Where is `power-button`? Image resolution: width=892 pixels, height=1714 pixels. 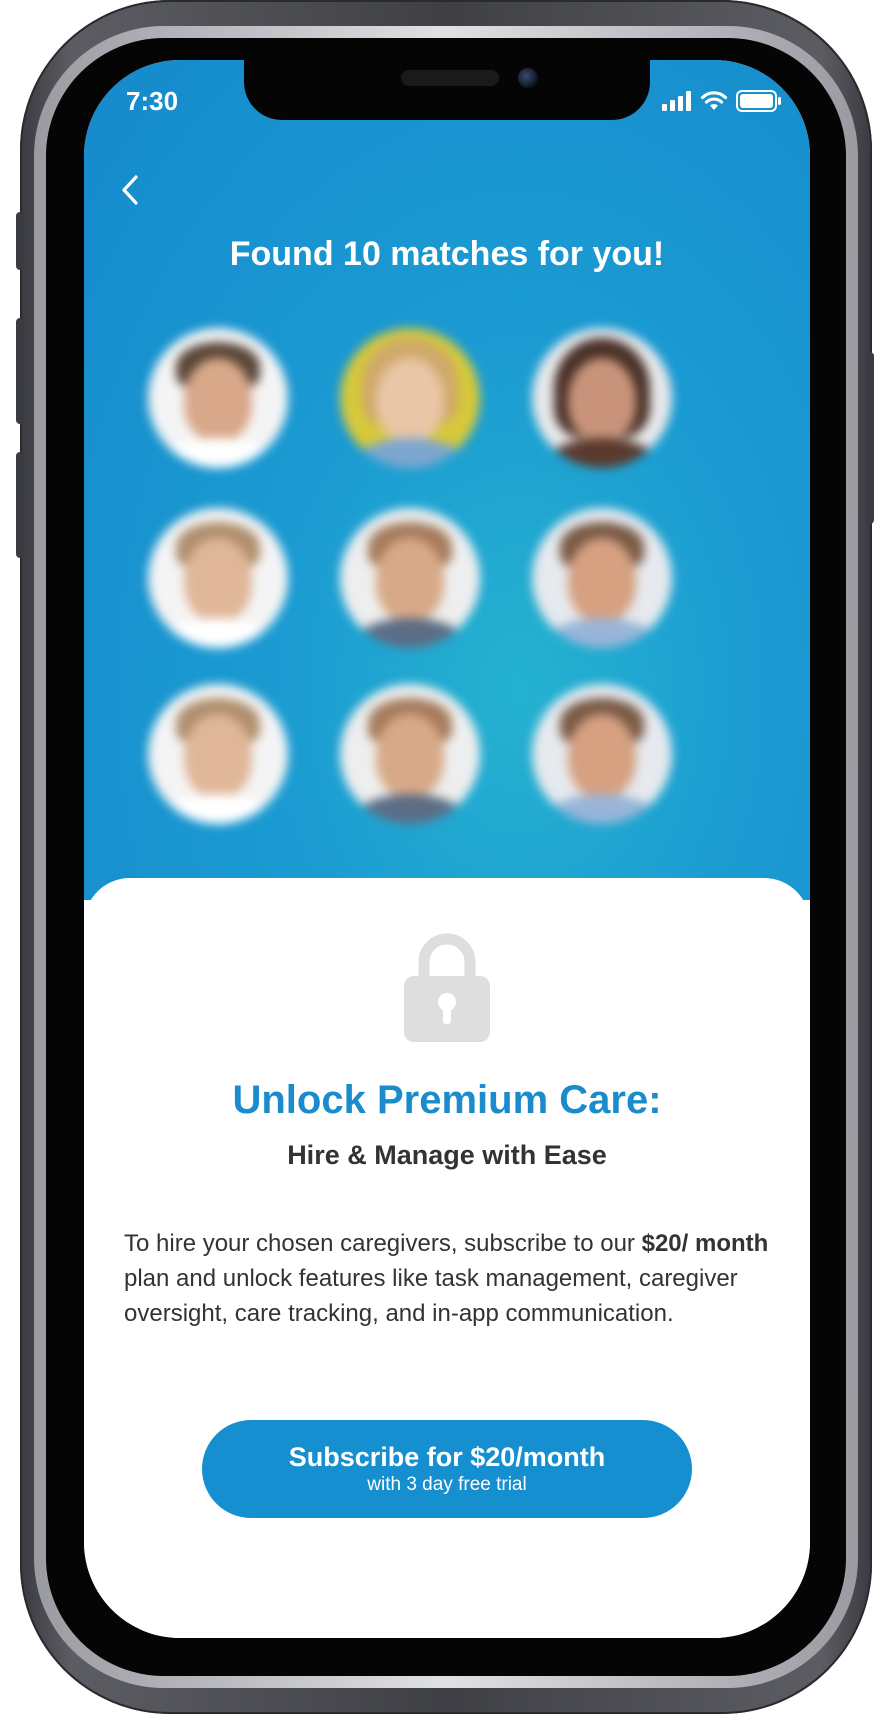 power-button is located at coordinates (870, 438).